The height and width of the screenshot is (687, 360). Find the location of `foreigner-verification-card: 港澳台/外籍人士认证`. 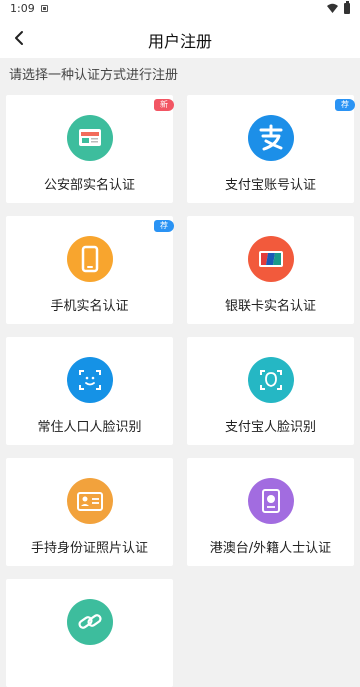

foreigner-verification-card: 港澳台/外籍人士认证 is located at coordinates (270, 512).